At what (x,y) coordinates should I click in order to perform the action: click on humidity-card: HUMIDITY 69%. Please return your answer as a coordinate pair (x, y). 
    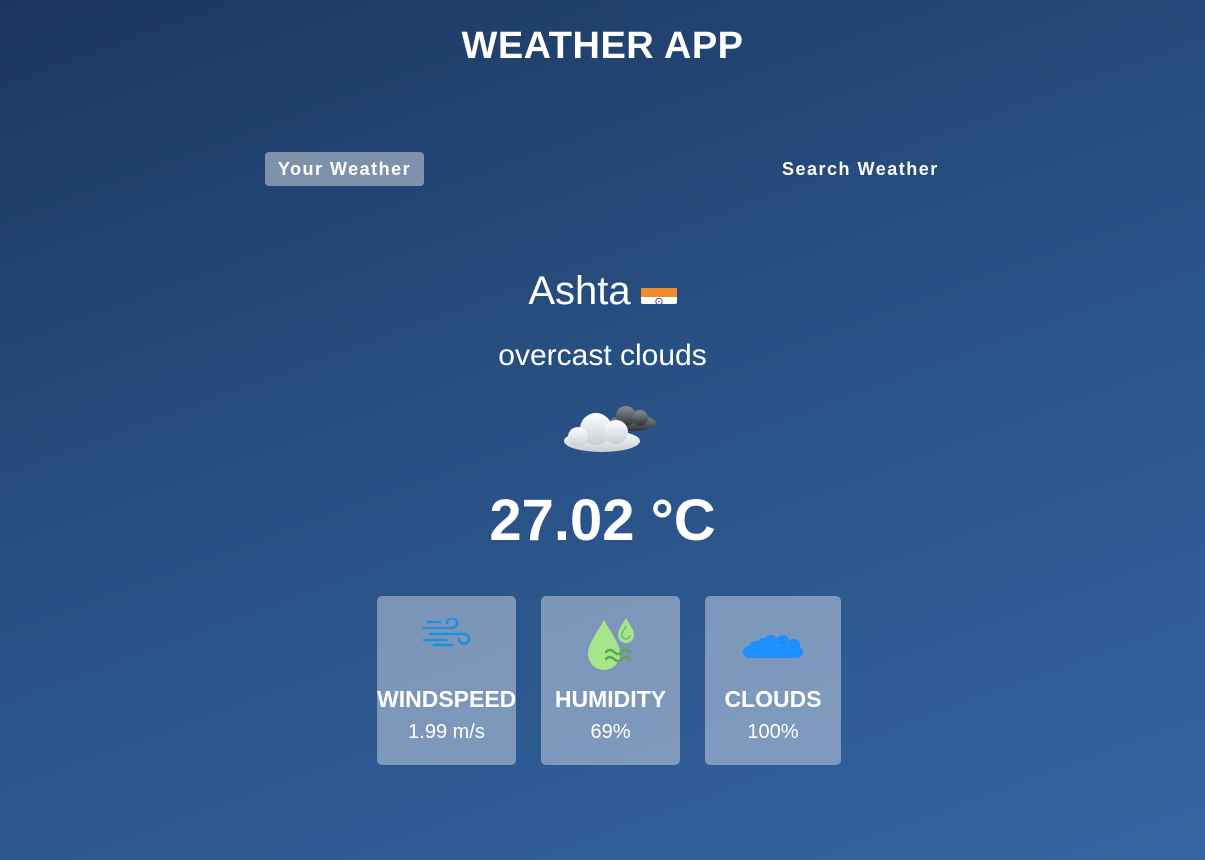
    Looking at the image, I should click on (610, 680).